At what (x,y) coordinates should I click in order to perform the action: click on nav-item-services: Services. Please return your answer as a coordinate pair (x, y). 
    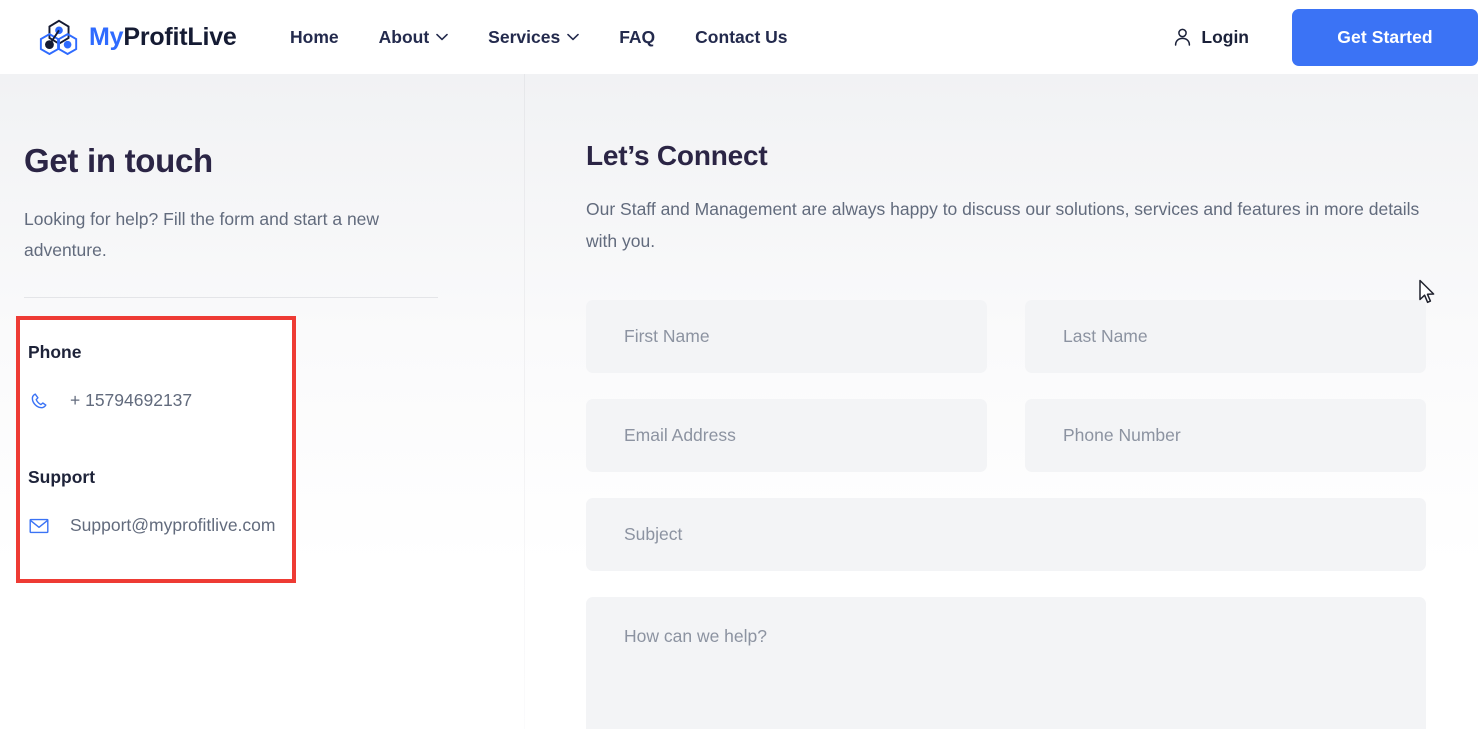
    Looking at the image, I should click on (533, 37).